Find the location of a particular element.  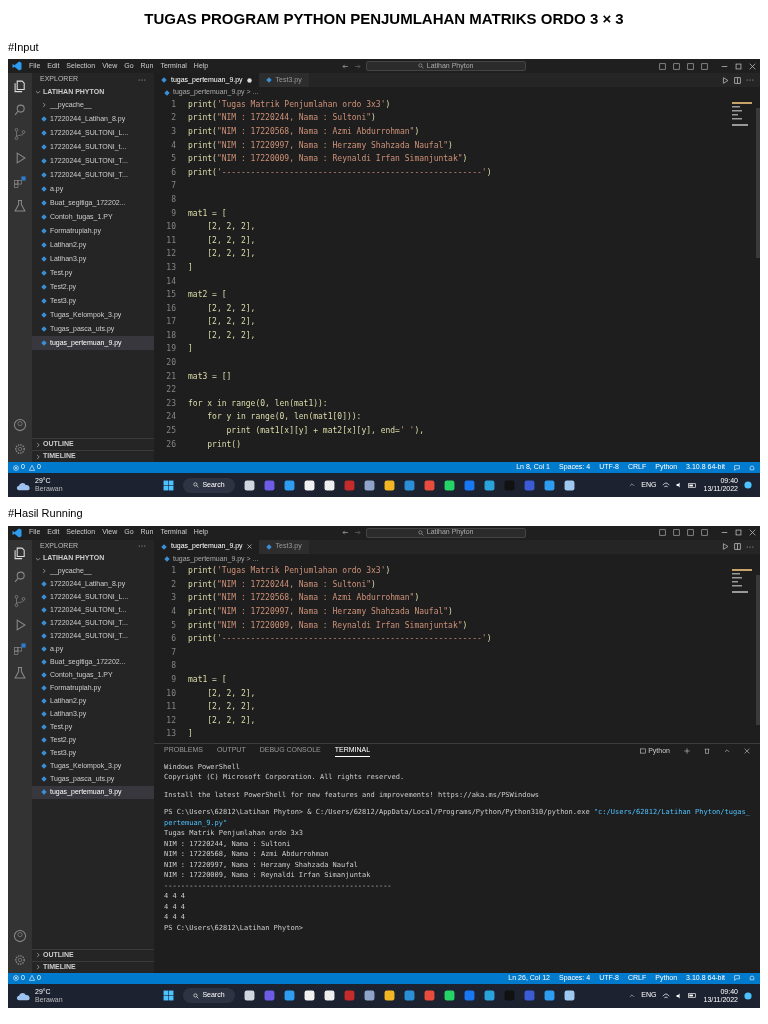

code-line: print("NIM : 17220997, Nama : Herzamy Shahzada Naufal") is located at coordinates (320, 612).